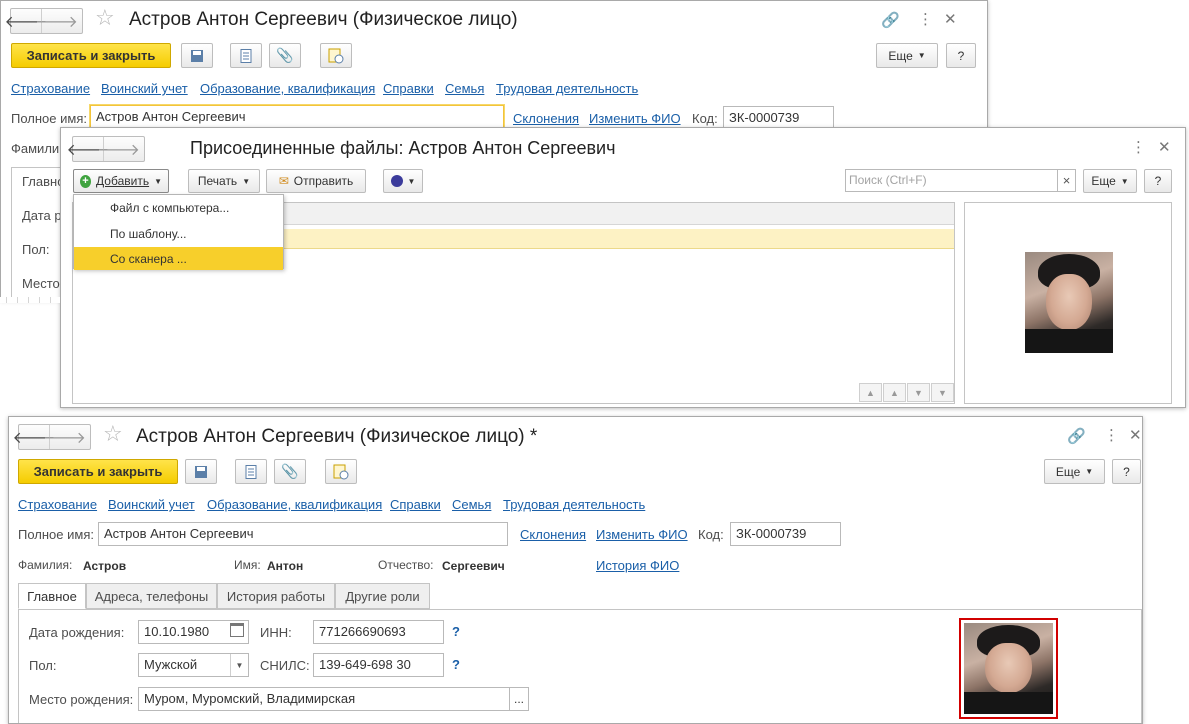 The image size is (1189, 724). I want to click on first-name-label: Имя:, so click(247, 565).